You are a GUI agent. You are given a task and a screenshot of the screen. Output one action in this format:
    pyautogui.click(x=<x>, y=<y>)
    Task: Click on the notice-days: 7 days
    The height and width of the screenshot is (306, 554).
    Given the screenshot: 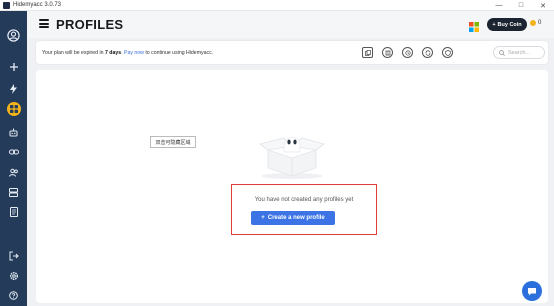 What is the action you would take?
    pyautogui.click(x=113, y=53)
    